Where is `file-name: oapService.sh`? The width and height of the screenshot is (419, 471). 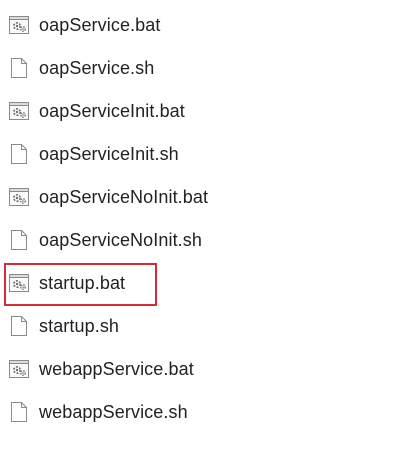
file-name: oapService.sh is located at coordinates (97, 68).